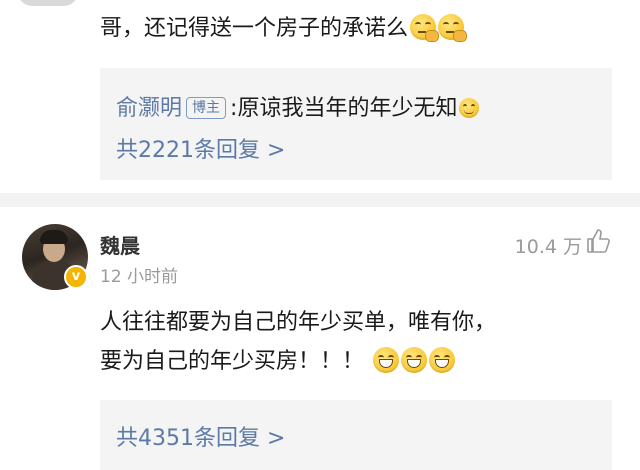  What do you see at coordinates (200, 436) in the screenshot?
I see `reply-count-link: 共4351条回复 >` at bounding box center [200, 436].